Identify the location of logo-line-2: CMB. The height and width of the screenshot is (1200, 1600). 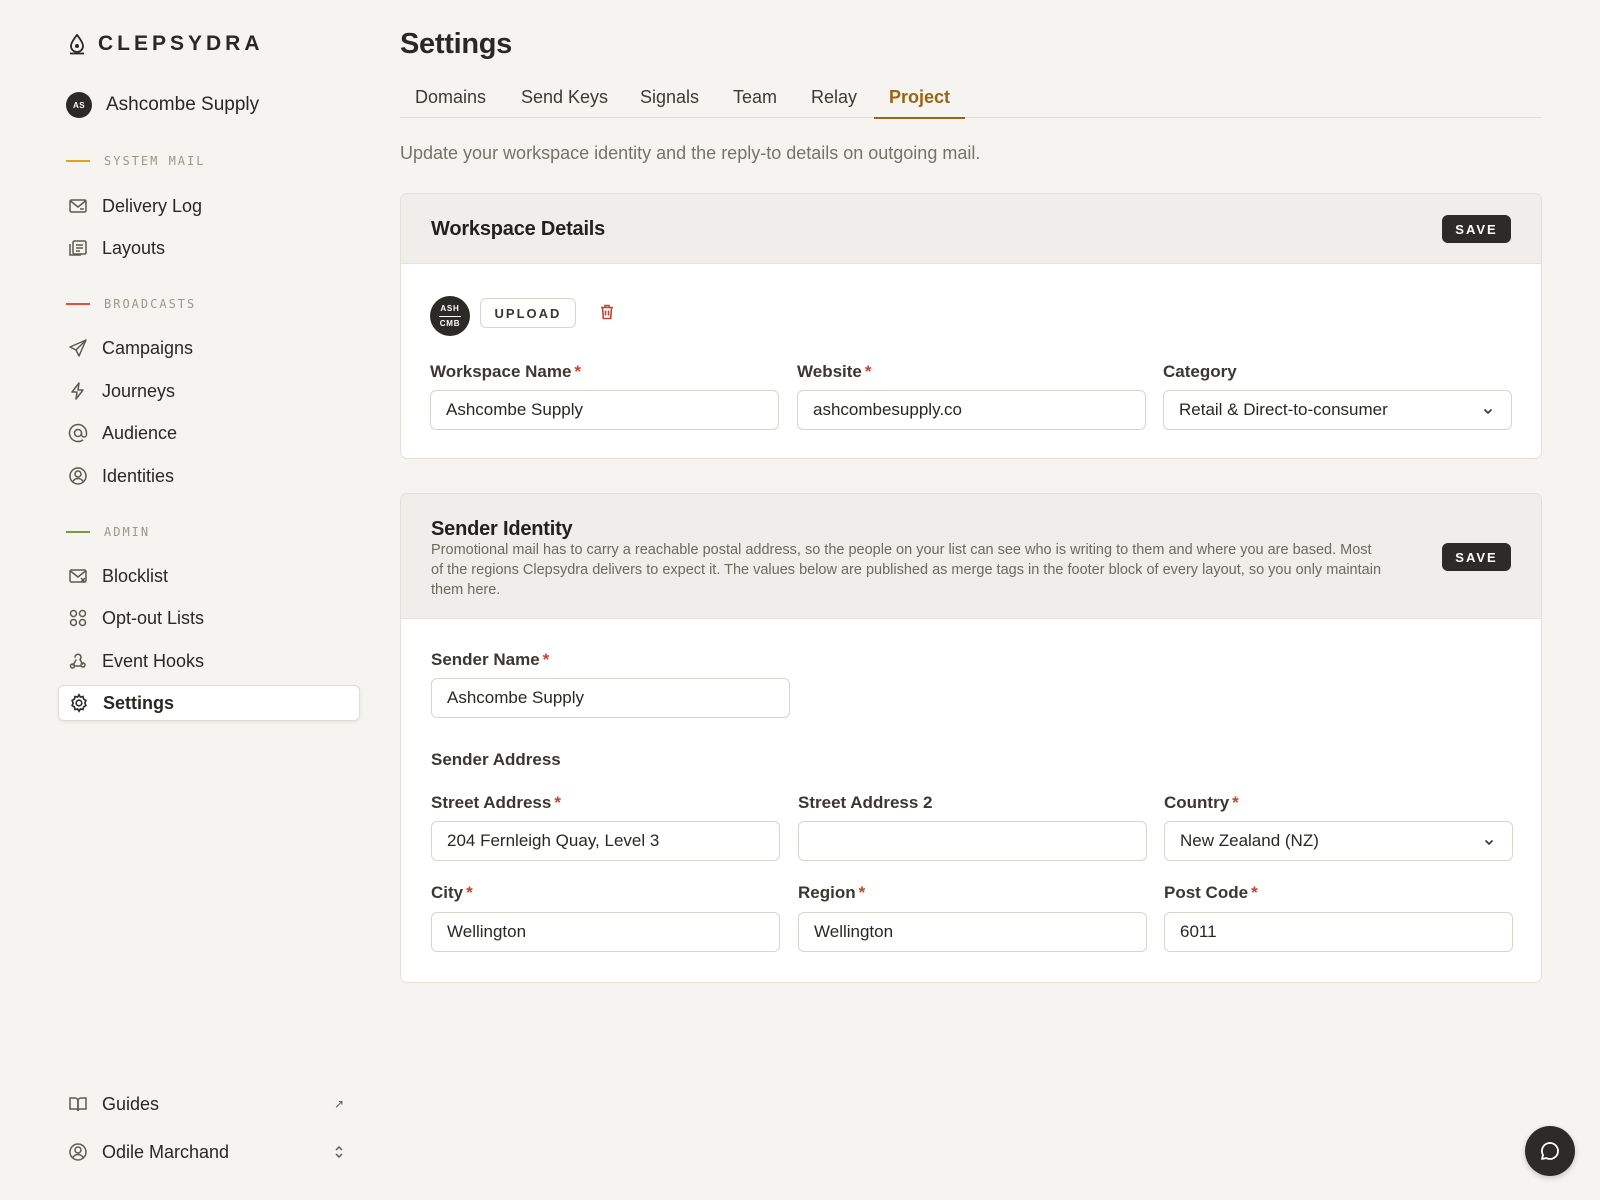
(450, 323).